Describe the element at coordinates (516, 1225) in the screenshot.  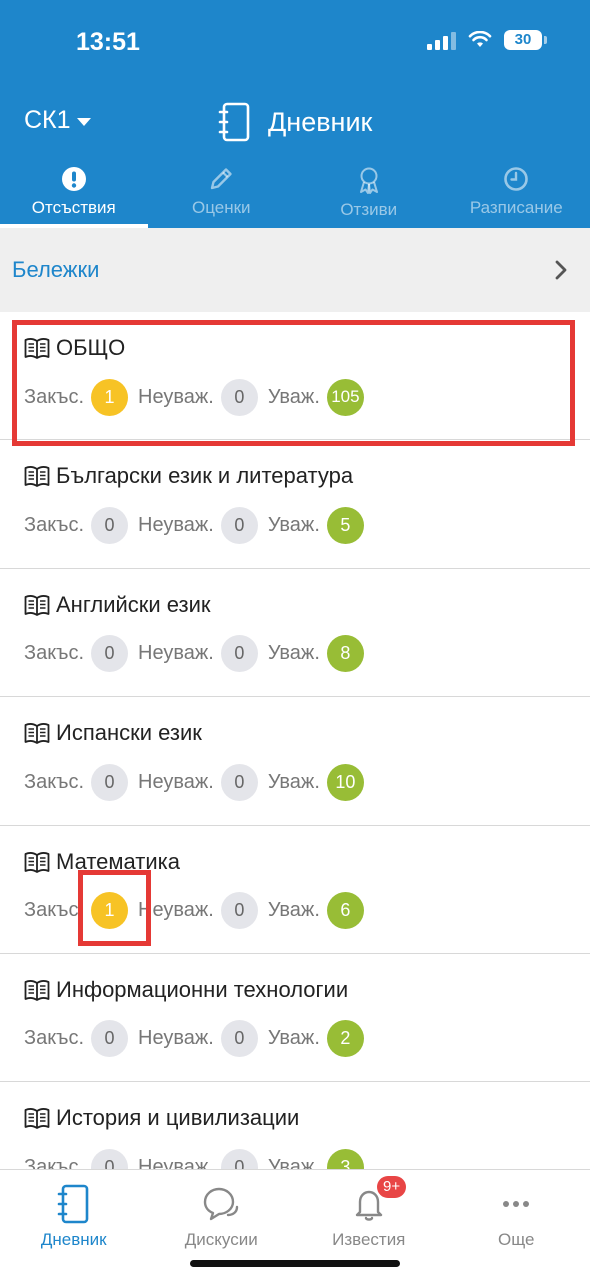
I see `nav-more: Още` at that location.